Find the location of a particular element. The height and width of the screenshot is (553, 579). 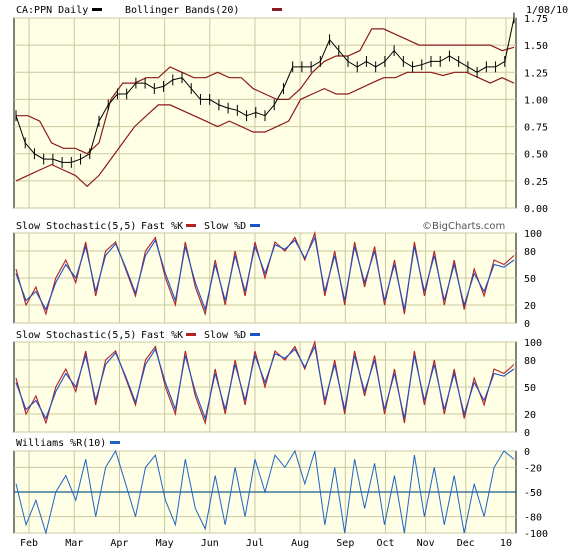

x-tick-label: May is located at coordinates (165, 543).